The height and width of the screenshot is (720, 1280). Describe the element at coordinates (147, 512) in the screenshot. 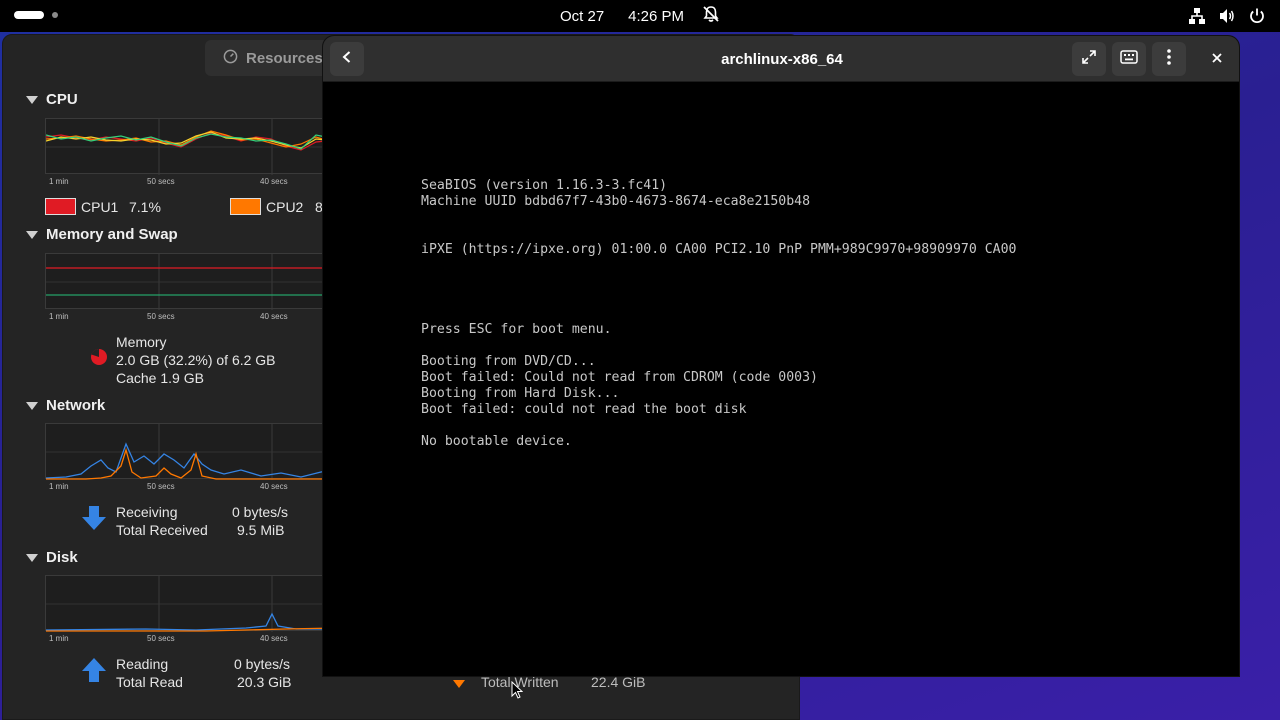

I see `receiving-label: Receiving` at that location.